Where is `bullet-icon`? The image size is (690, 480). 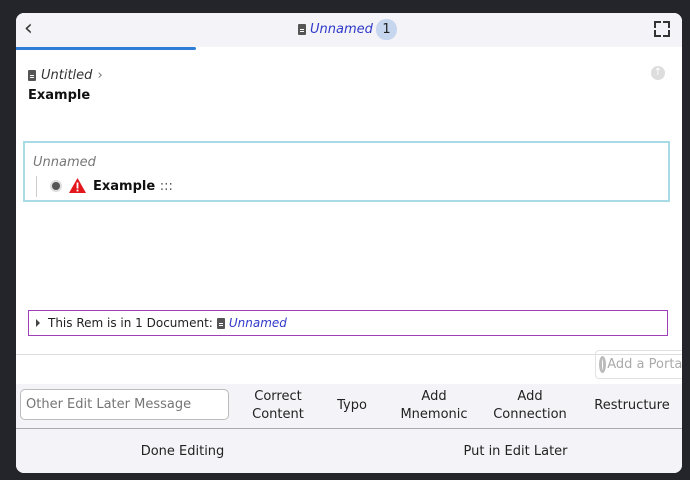 bullet-icon is located at coordinates (56, 186).